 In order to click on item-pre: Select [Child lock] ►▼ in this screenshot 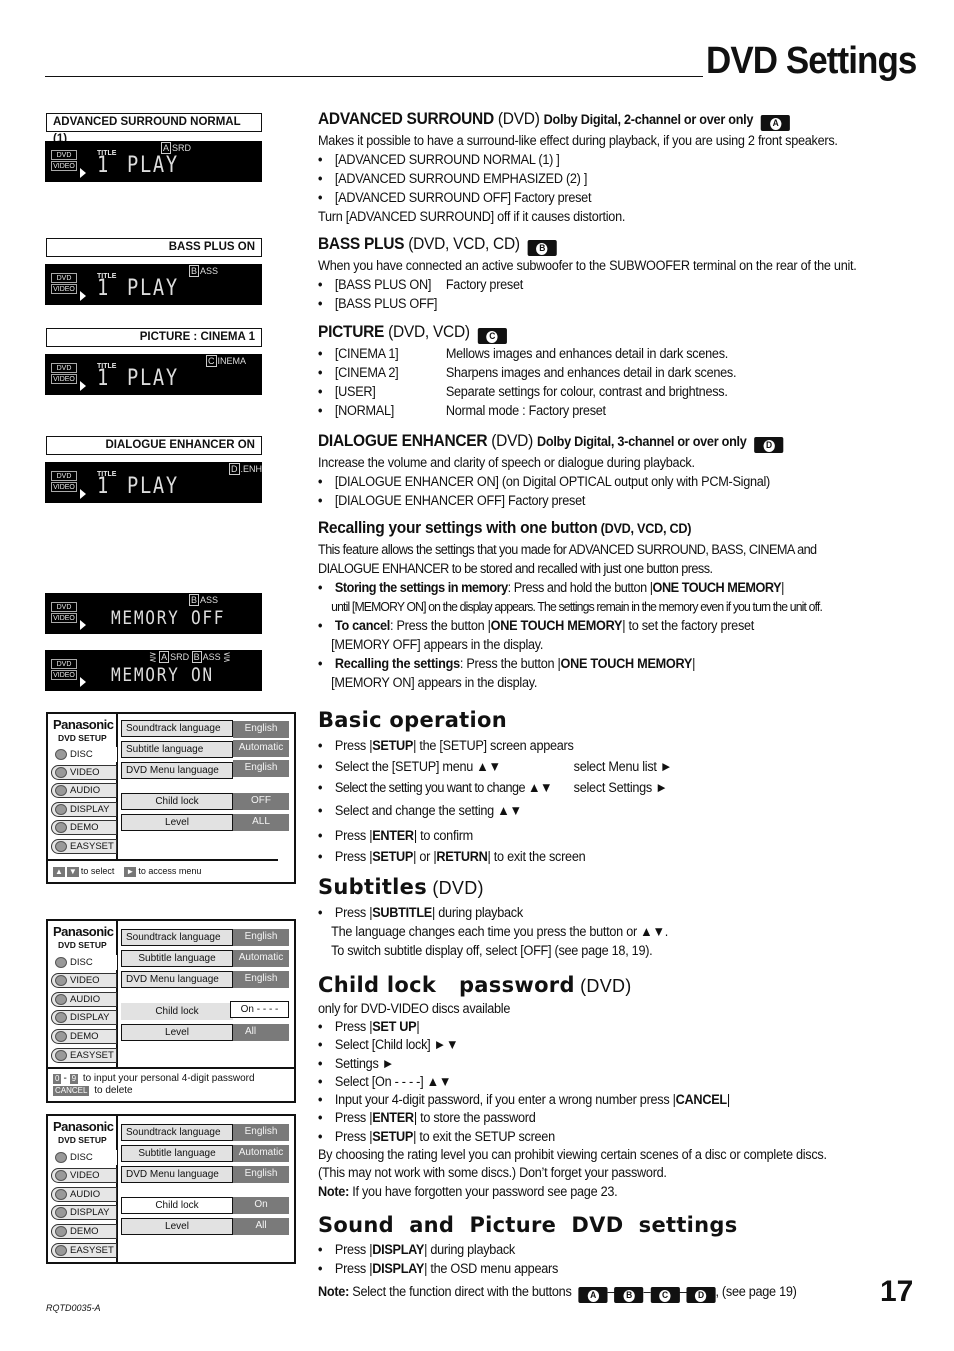, I will do `click(396, 1045)`.